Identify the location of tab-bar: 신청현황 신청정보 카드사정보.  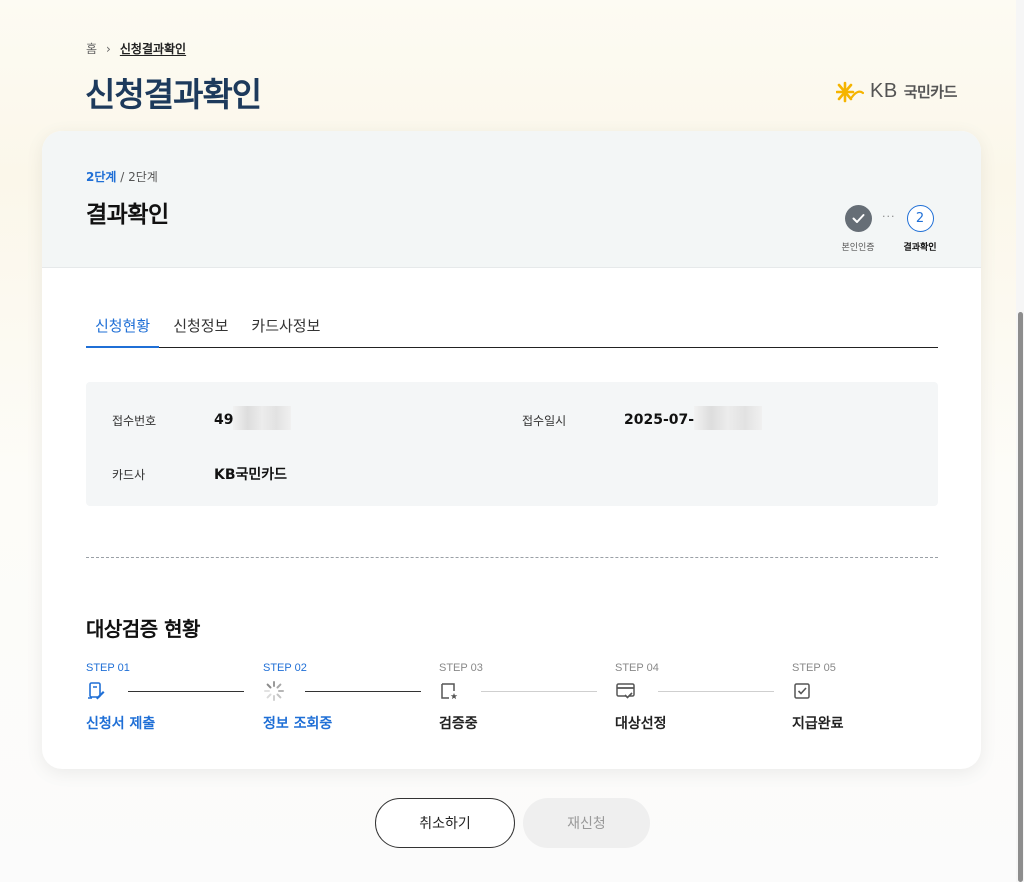
(512, 327).